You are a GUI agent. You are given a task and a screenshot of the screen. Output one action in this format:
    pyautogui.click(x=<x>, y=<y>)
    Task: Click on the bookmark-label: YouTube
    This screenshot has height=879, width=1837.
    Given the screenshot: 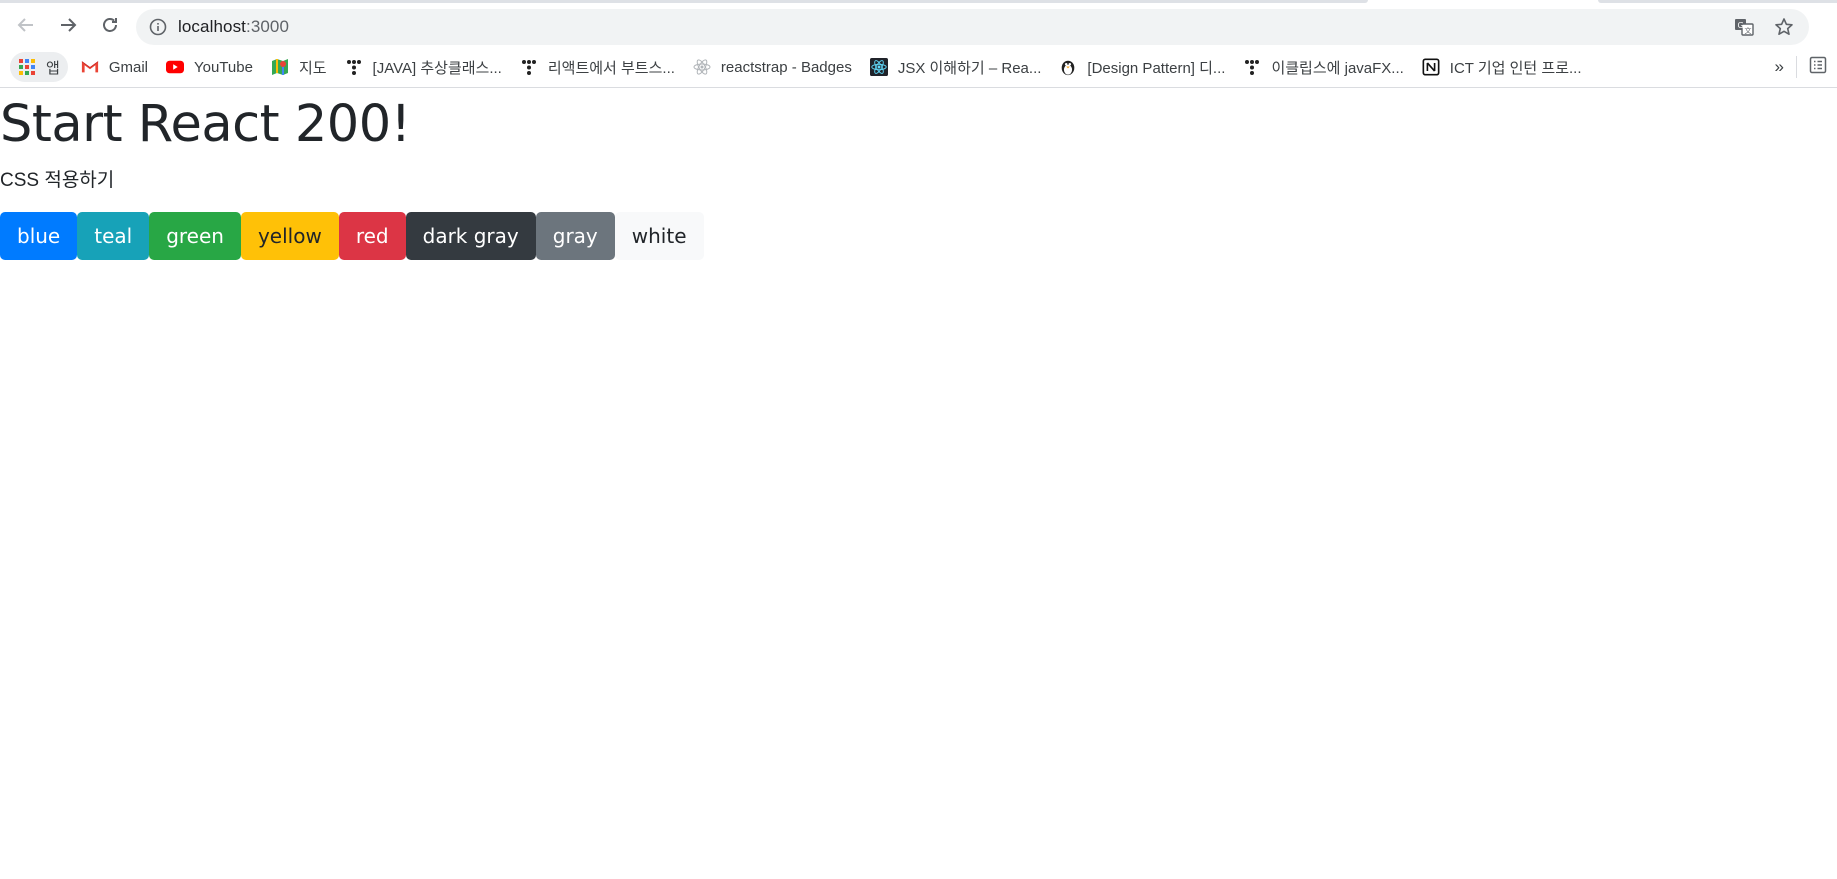 What is the action you would take?
    pyautogui.click(x=223, y=67)
    